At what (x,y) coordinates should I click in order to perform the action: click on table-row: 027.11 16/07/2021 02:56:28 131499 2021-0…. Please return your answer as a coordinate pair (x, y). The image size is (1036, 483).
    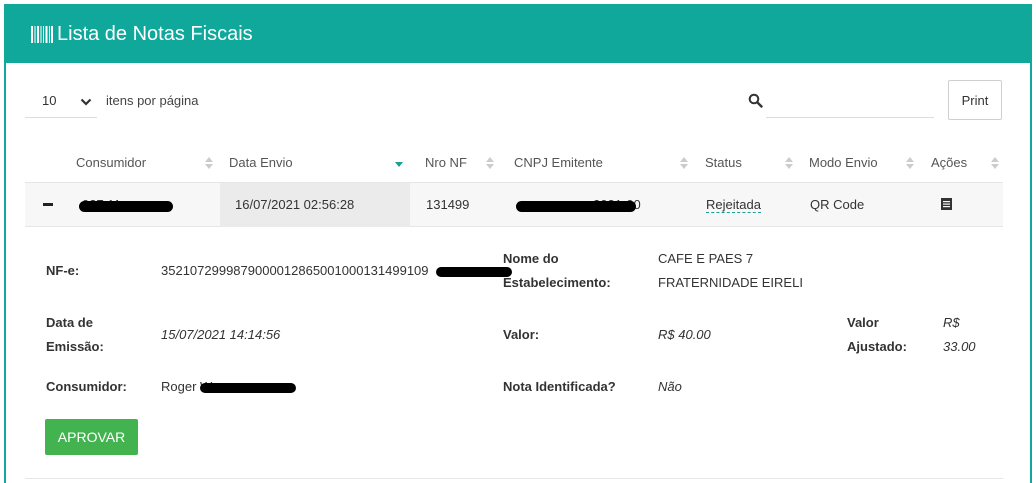
    Looking at the image, I should click on (514, 205).